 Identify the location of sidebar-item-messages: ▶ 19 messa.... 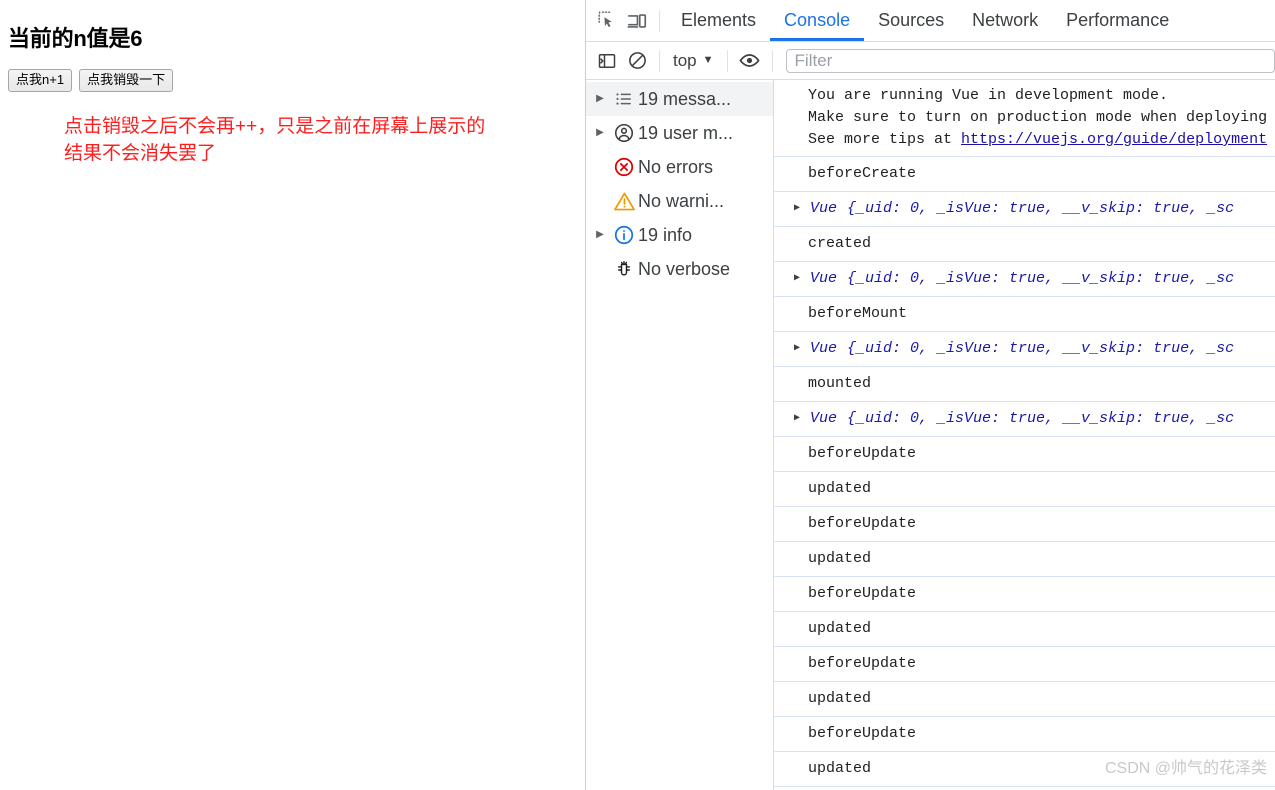
(679, 99).